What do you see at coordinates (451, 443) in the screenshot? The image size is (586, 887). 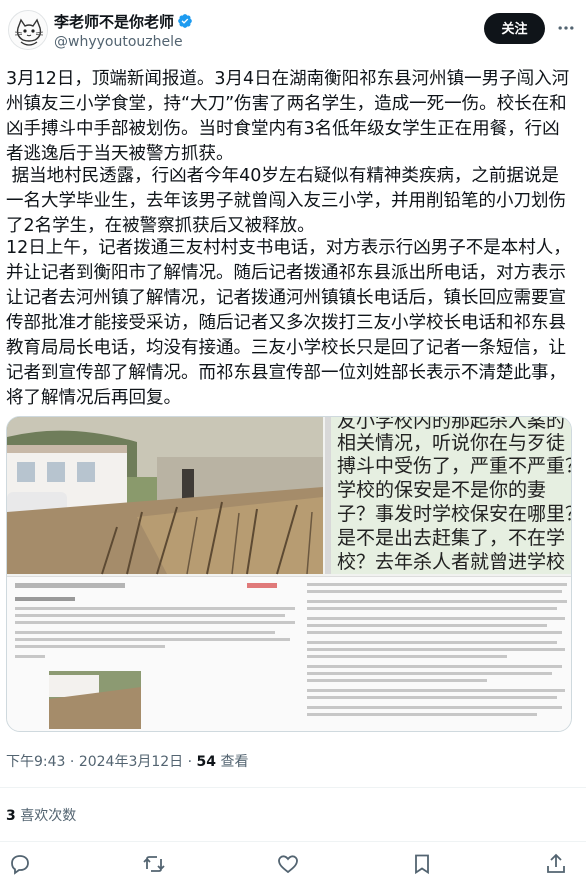 I see `chat-line: 相关情况，听说你在与歹徒` at bounding box center [451, 443].